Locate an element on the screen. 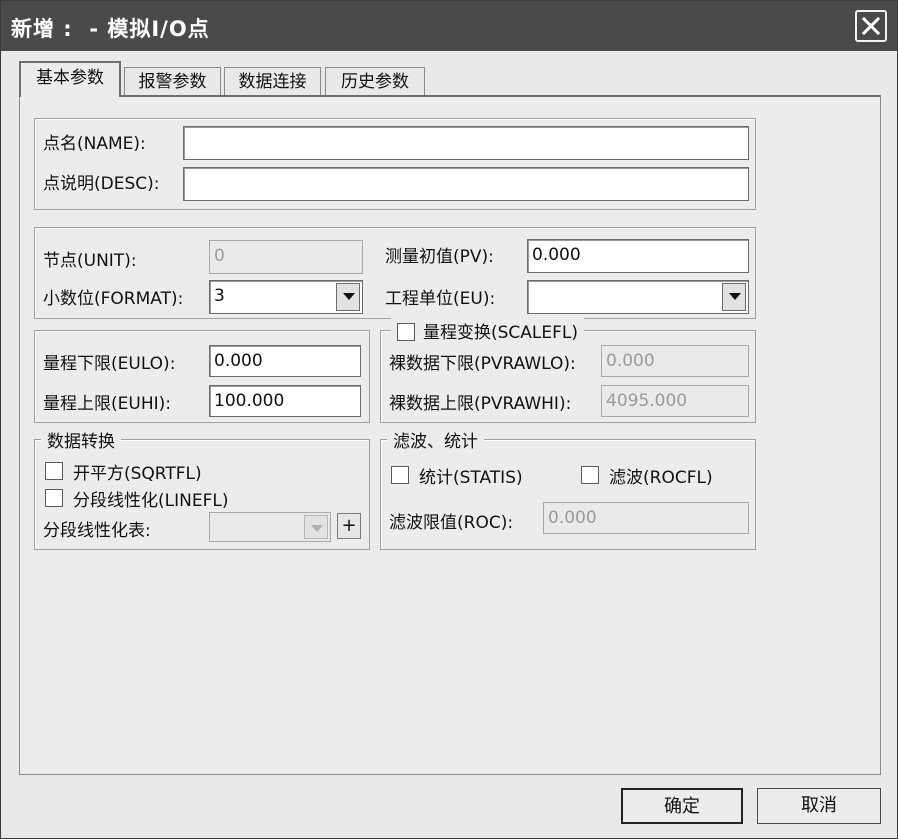 This screenshot has width=898, height=839. close-icon is located at coordinates (871, 26).